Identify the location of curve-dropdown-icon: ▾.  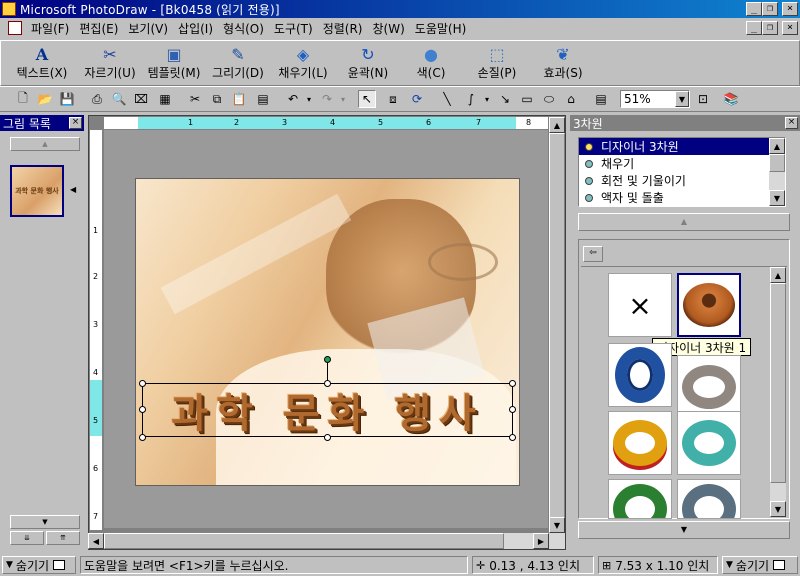
(487, 99).